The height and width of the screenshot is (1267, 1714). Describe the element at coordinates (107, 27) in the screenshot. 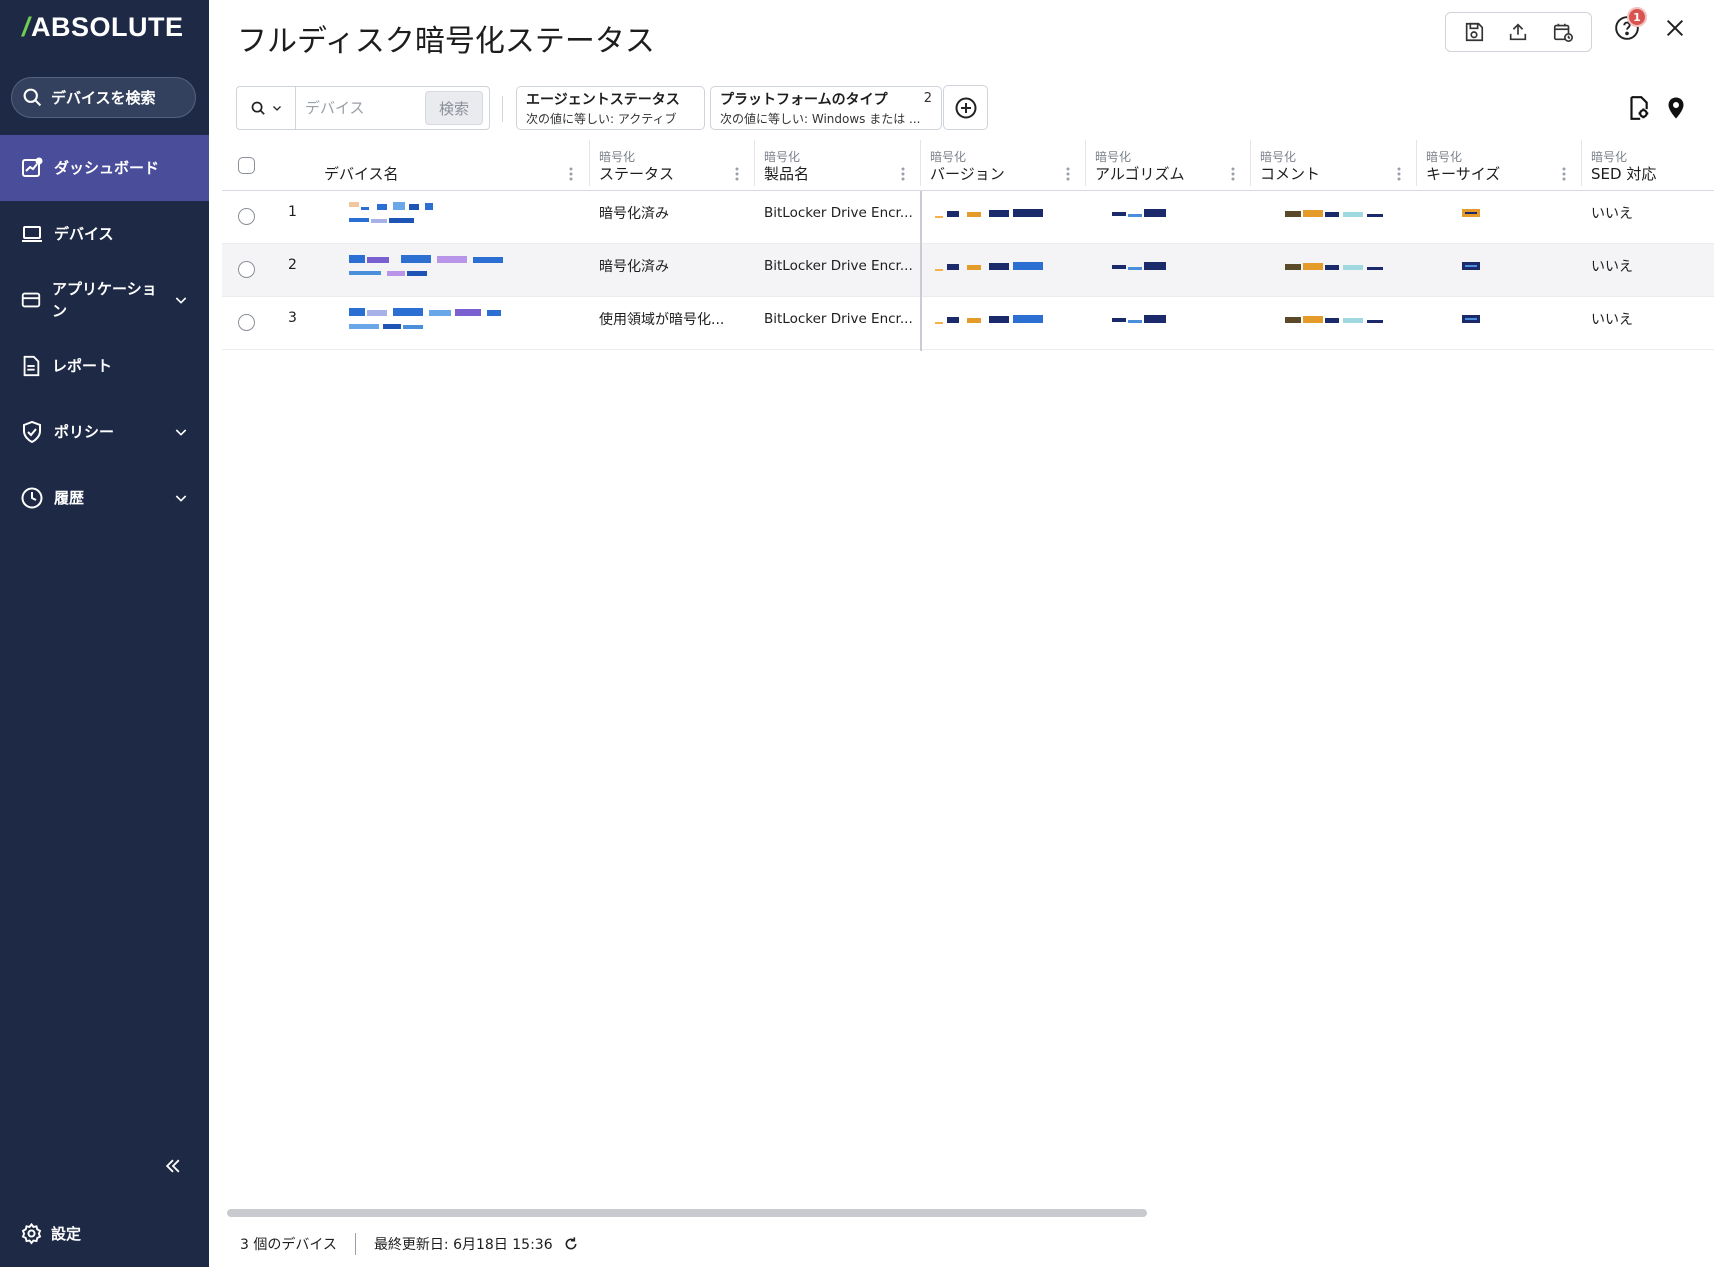

I see `logo-text: ABSOLUTE` at that location.